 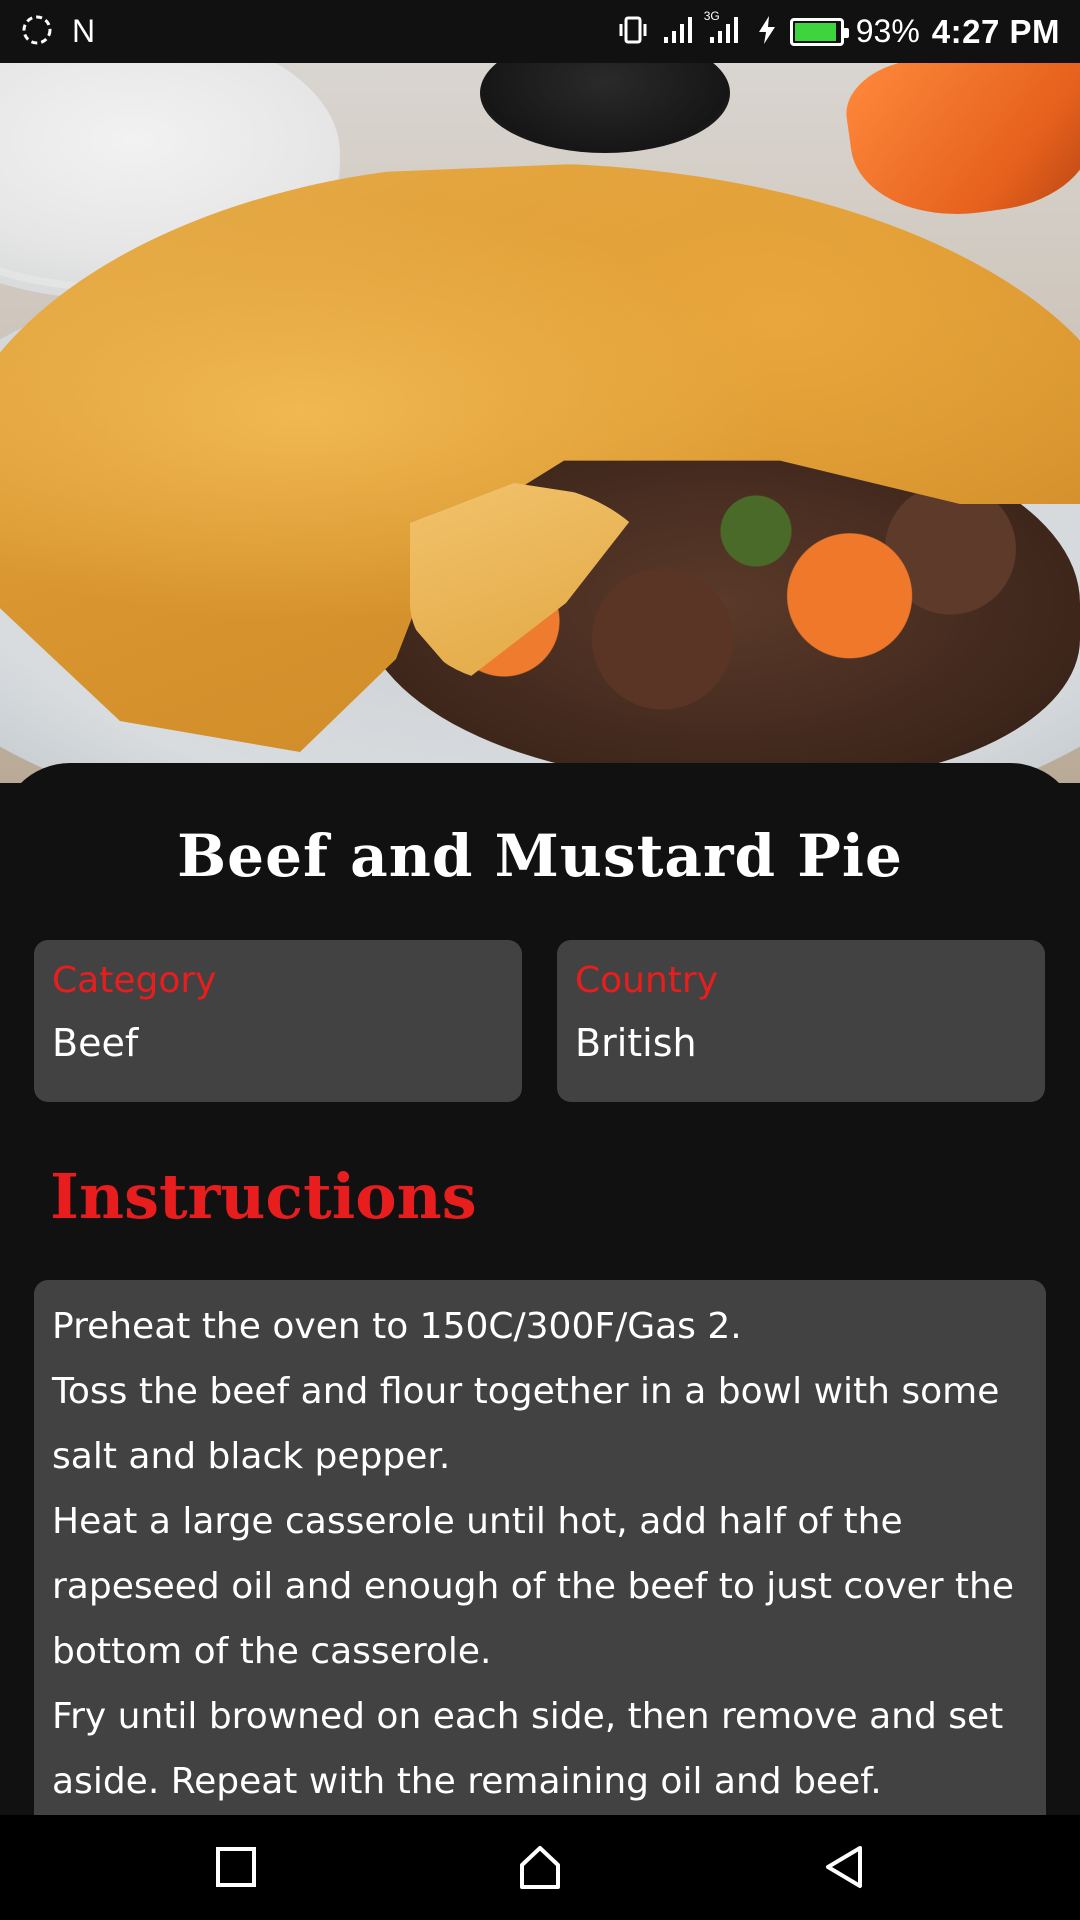 I want to click on instructions-heading: Instructions, so click(x=263, y=1196).